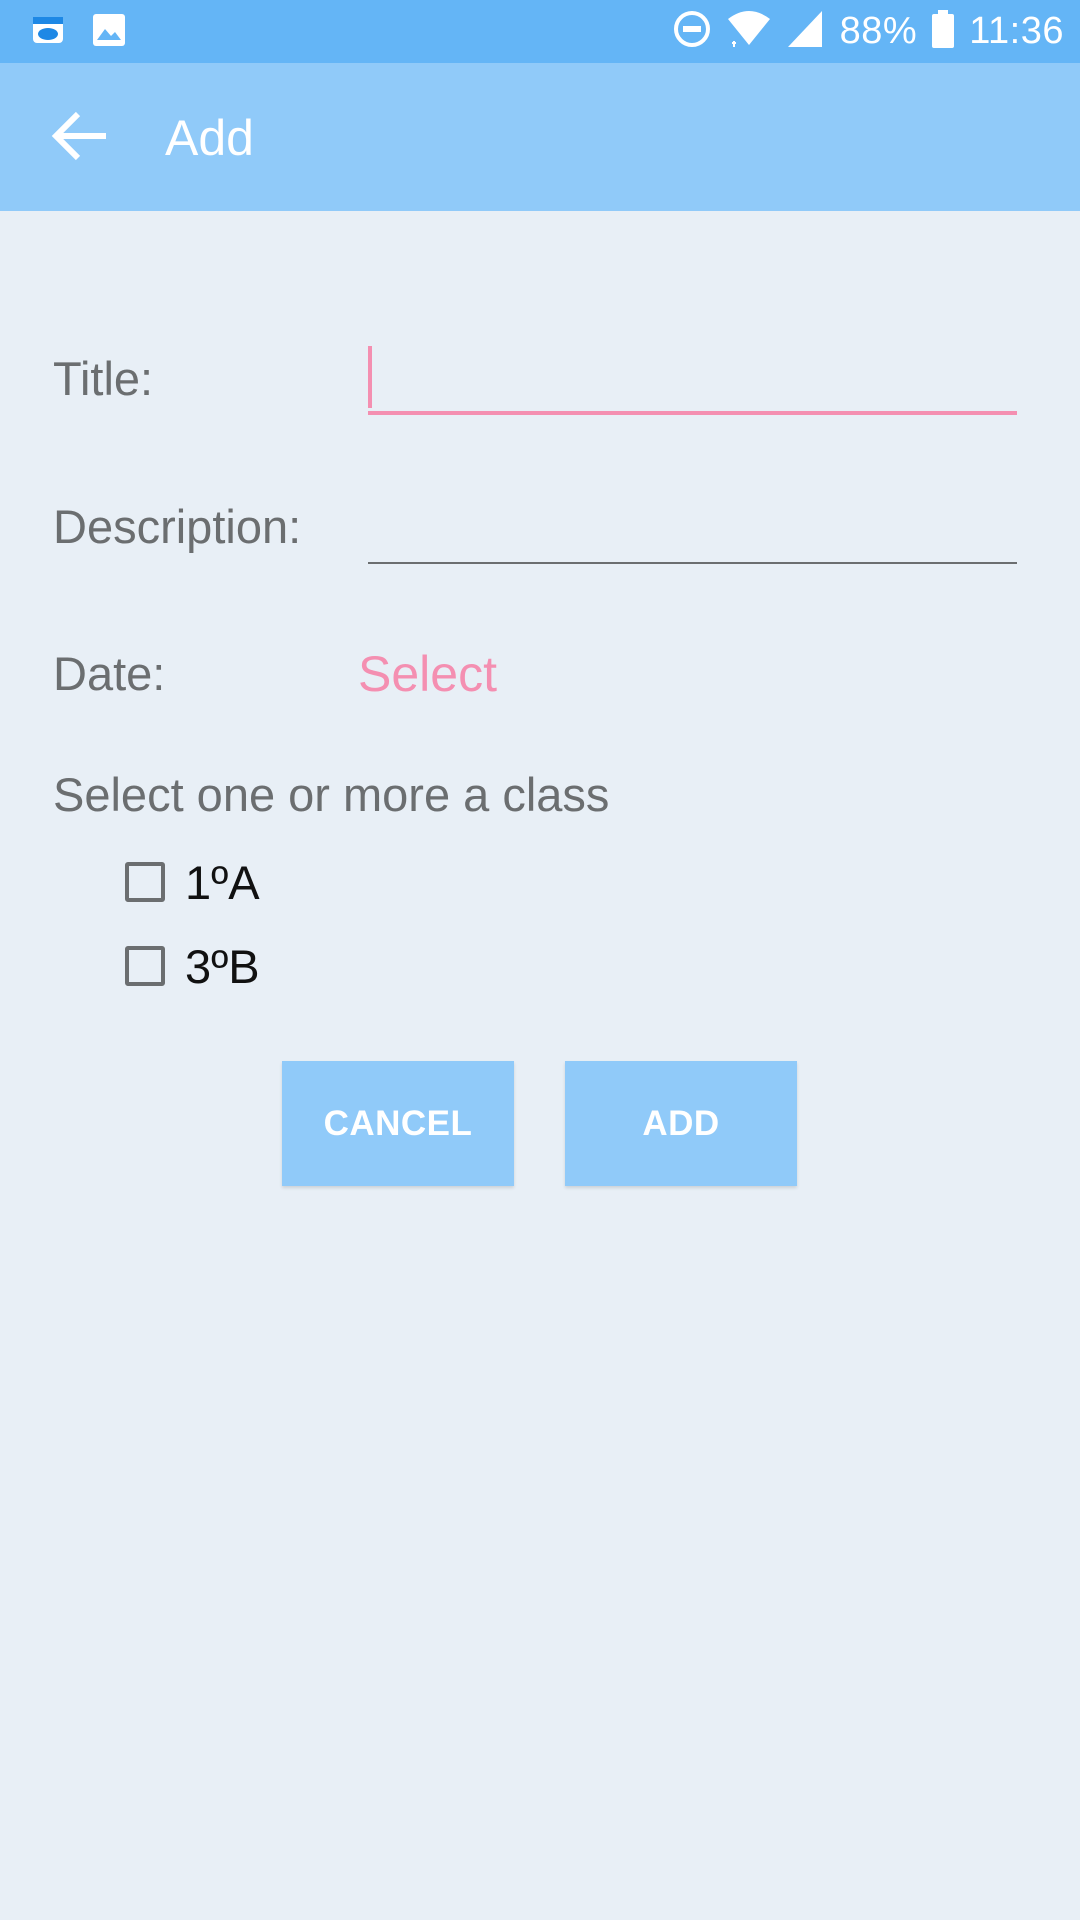 The image size is (1080, 1920). Describe the element at coordinates (222, 966) in the screenshot. I see `class-checkbox-label: 3ºB` at that location.